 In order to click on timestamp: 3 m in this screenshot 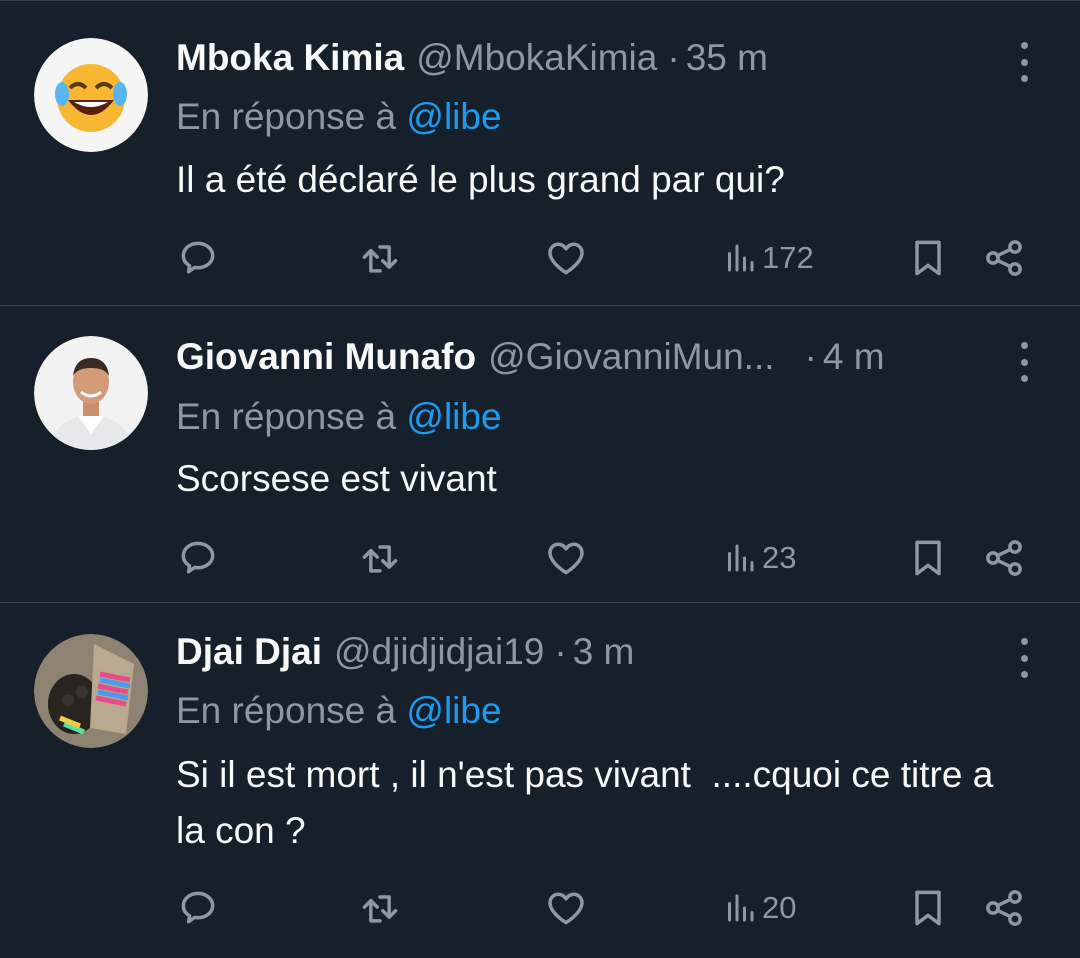, I will do `click(604, 652)`.